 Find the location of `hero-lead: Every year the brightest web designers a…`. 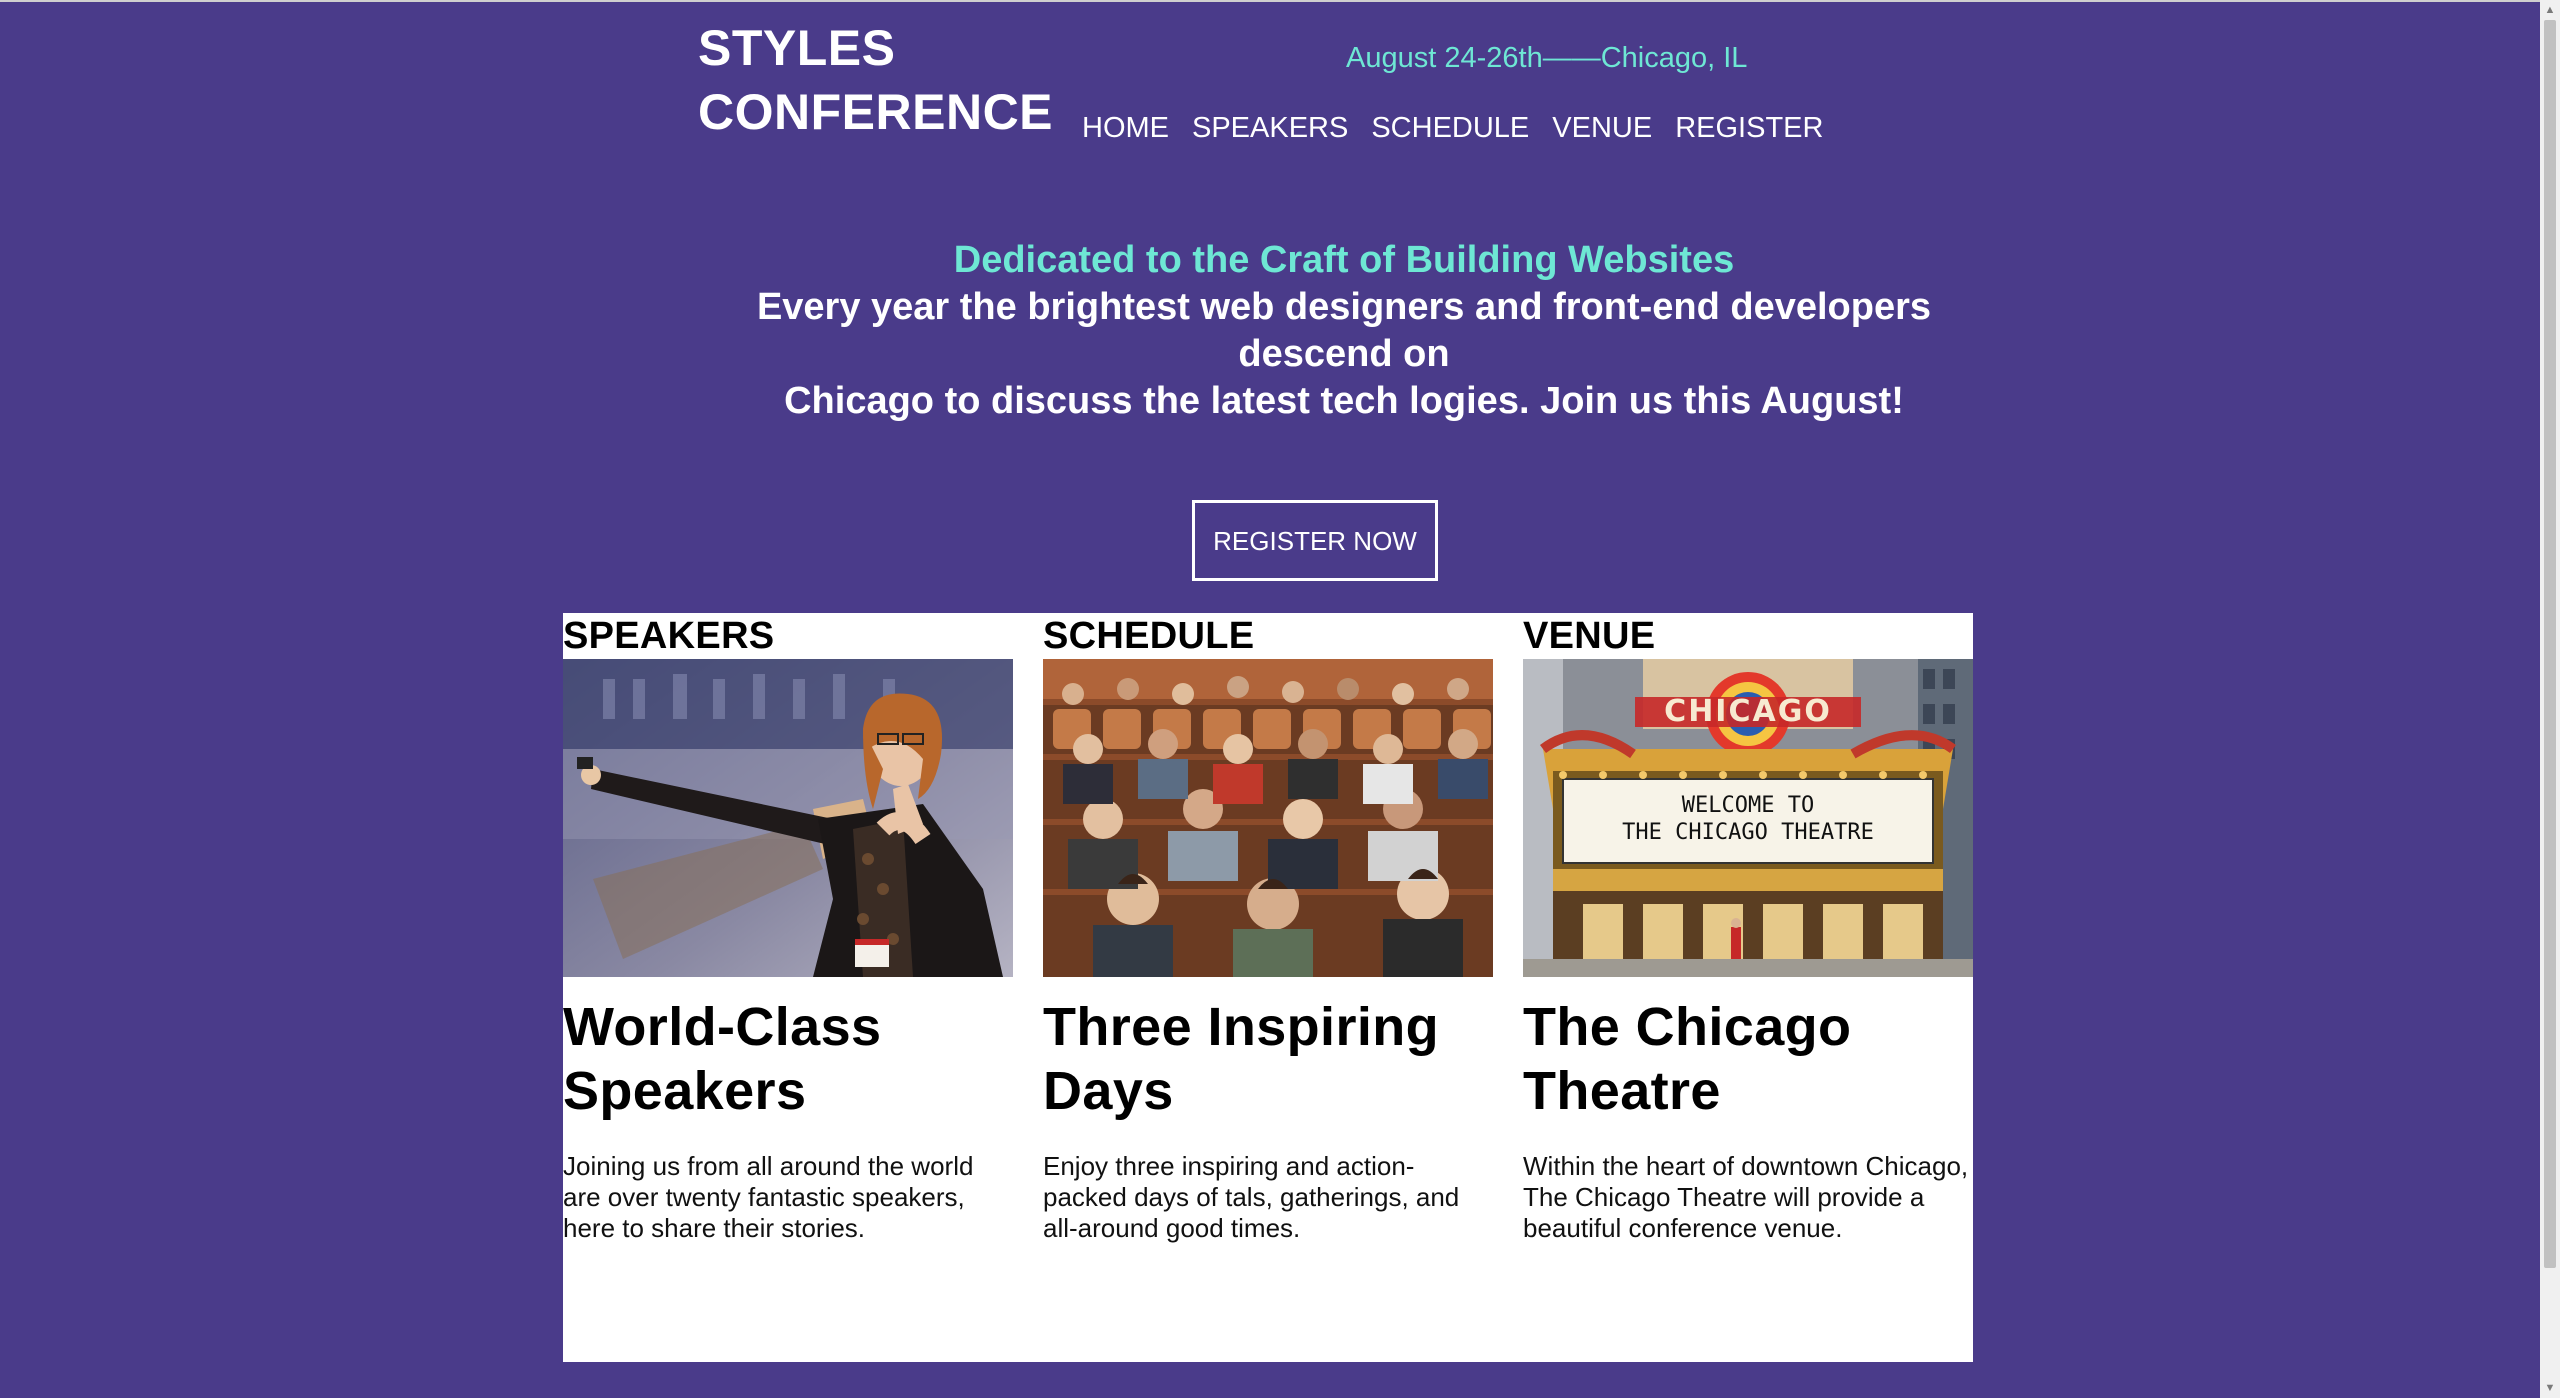

hero-lead: Every year the brightest web designers a… is located at coordinates (1344, 354).